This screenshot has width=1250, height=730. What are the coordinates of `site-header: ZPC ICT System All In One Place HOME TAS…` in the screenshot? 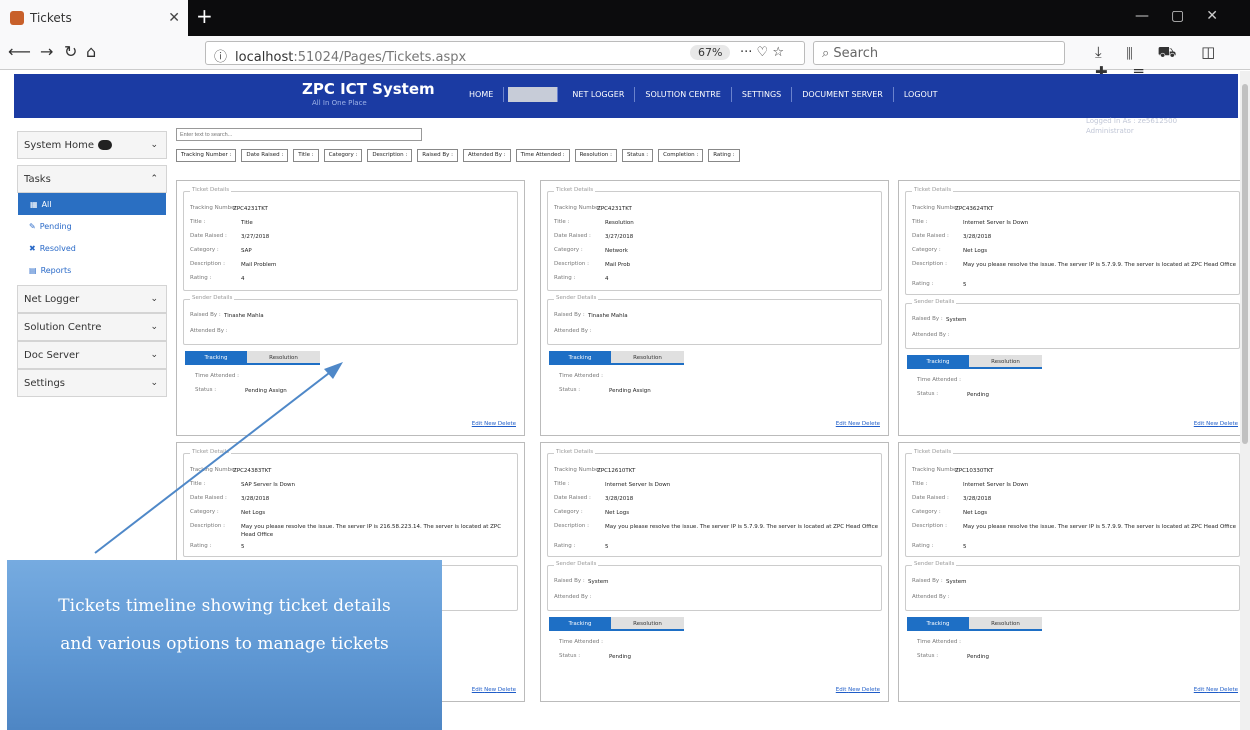 It's located at (626, 96).